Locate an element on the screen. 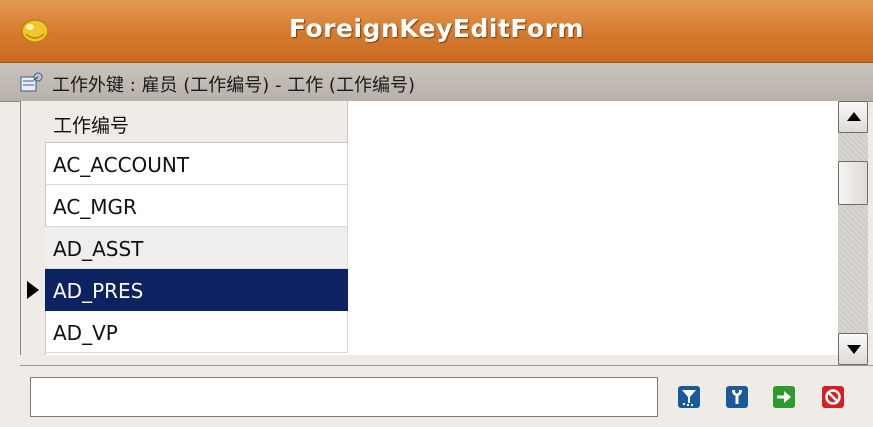 The image size is (873, 427). filter-button is located at coordinates (689, 397).